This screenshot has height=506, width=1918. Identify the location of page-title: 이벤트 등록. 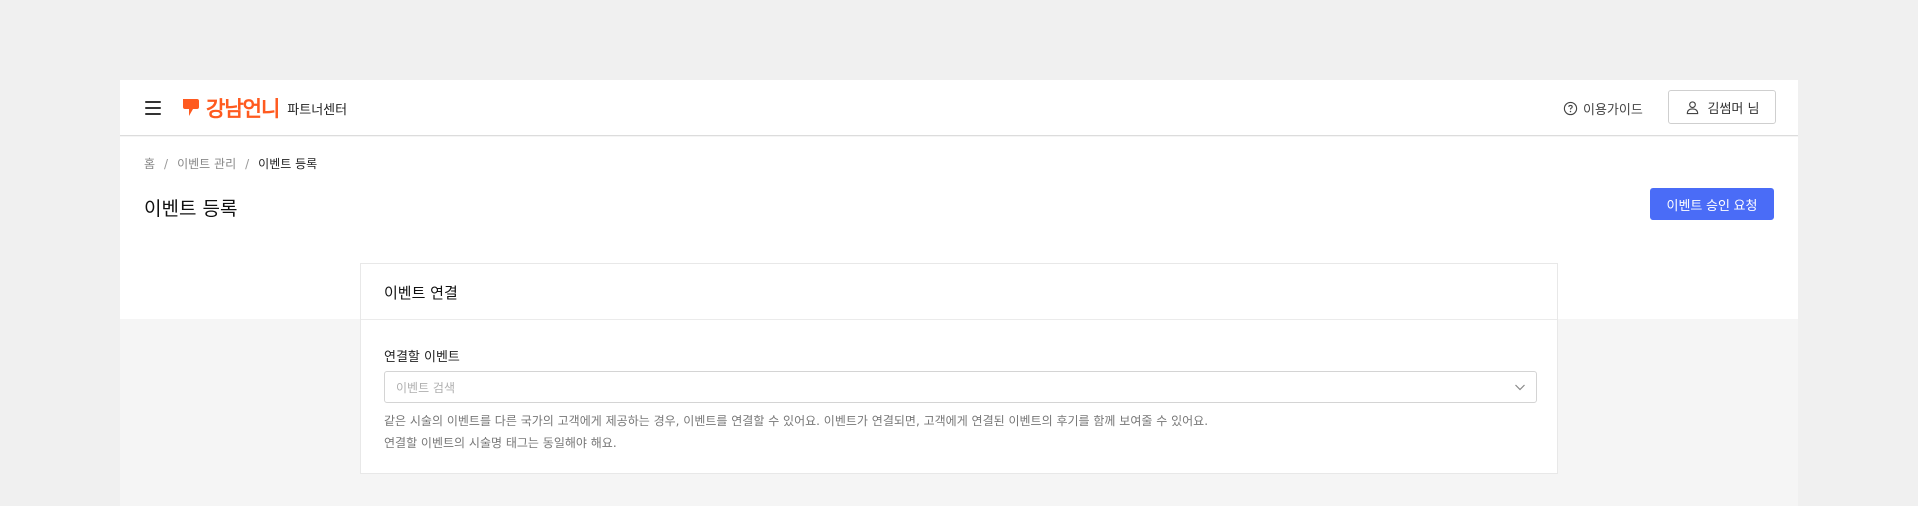
(191, 209).